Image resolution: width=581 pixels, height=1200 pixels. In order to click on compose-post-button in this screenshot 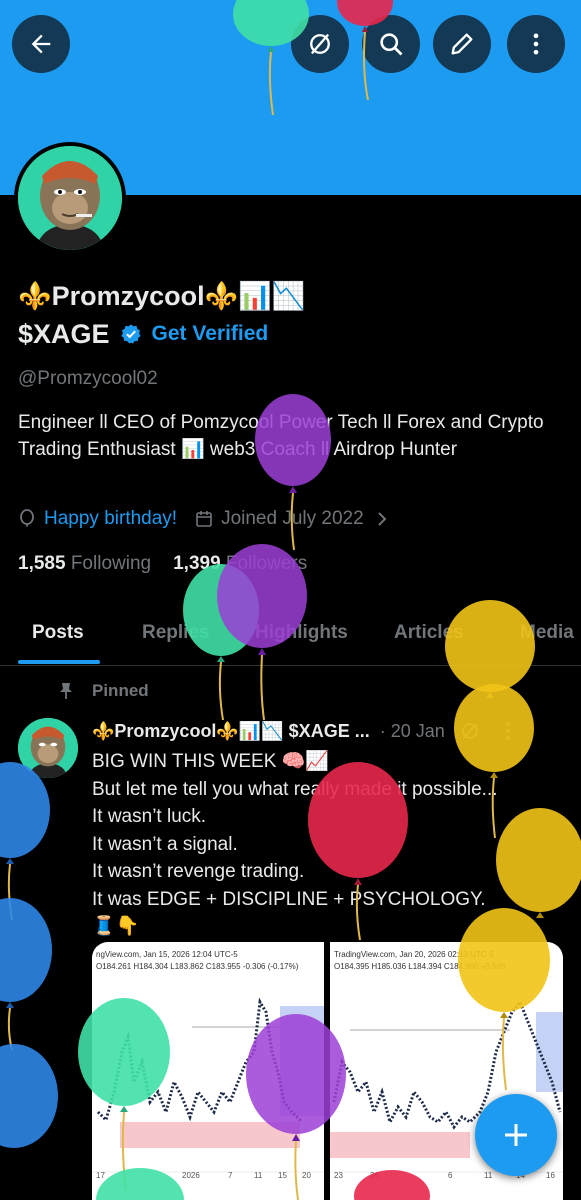, I will do `click(516, 1135)`.